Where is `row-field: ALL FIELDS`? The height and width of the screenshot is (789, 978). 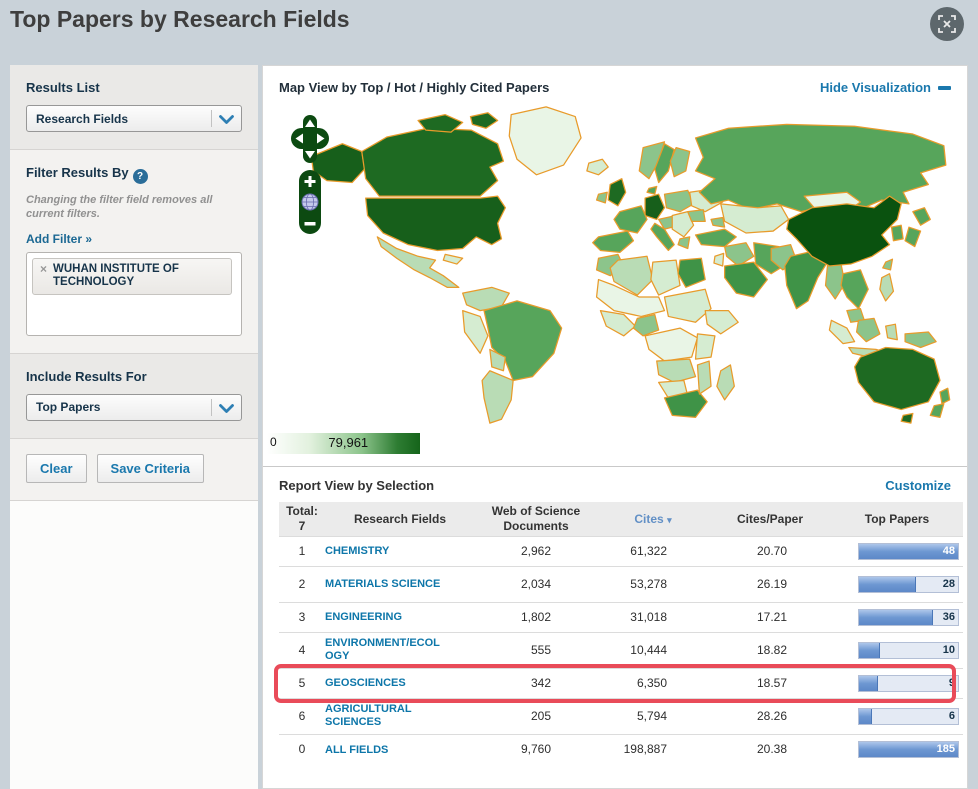
row-field: ALL FIELDS is located at coordinates (400, 748).